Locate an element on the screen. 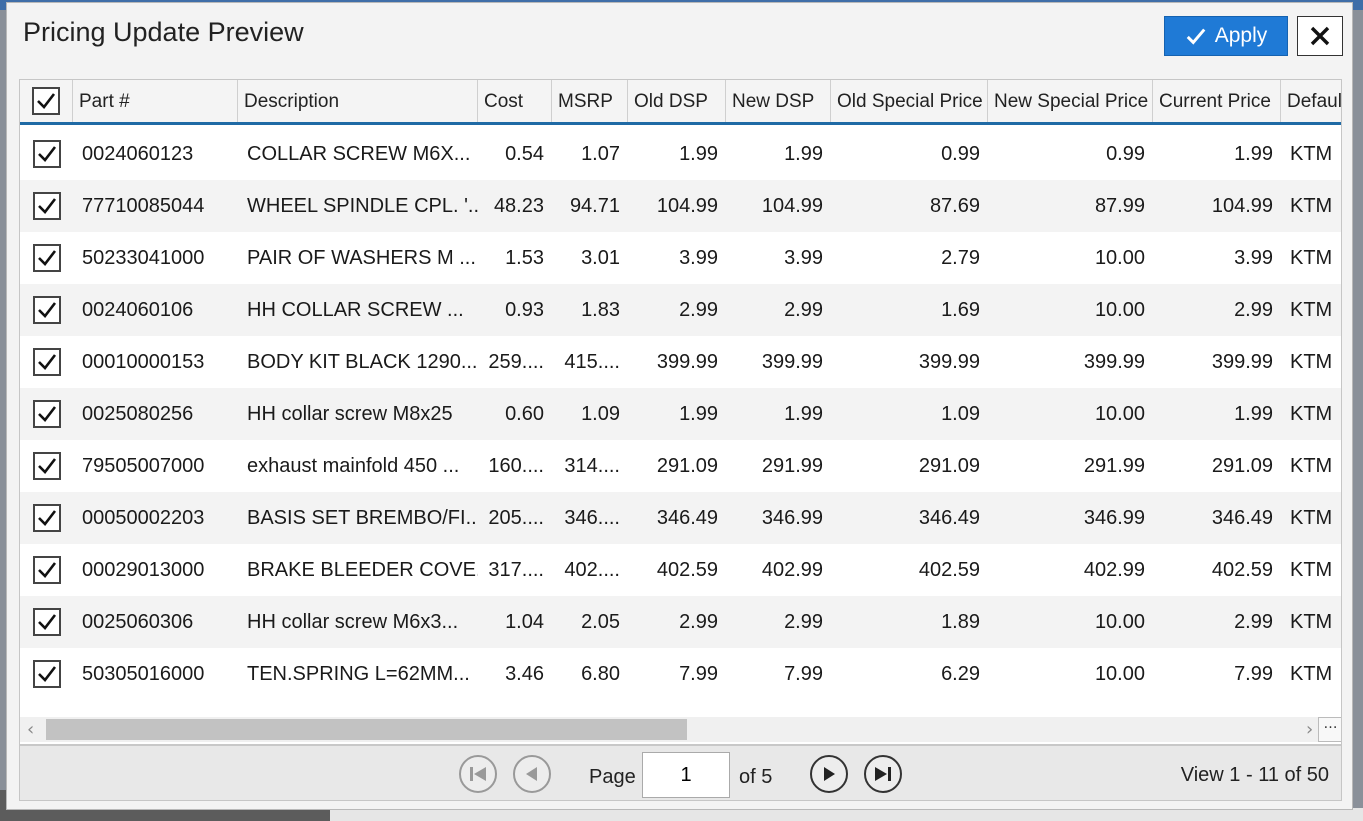 This screenshot has width=1363, height=821. cell-old-special-price: 402.59 is located at coordinates (949, 570).